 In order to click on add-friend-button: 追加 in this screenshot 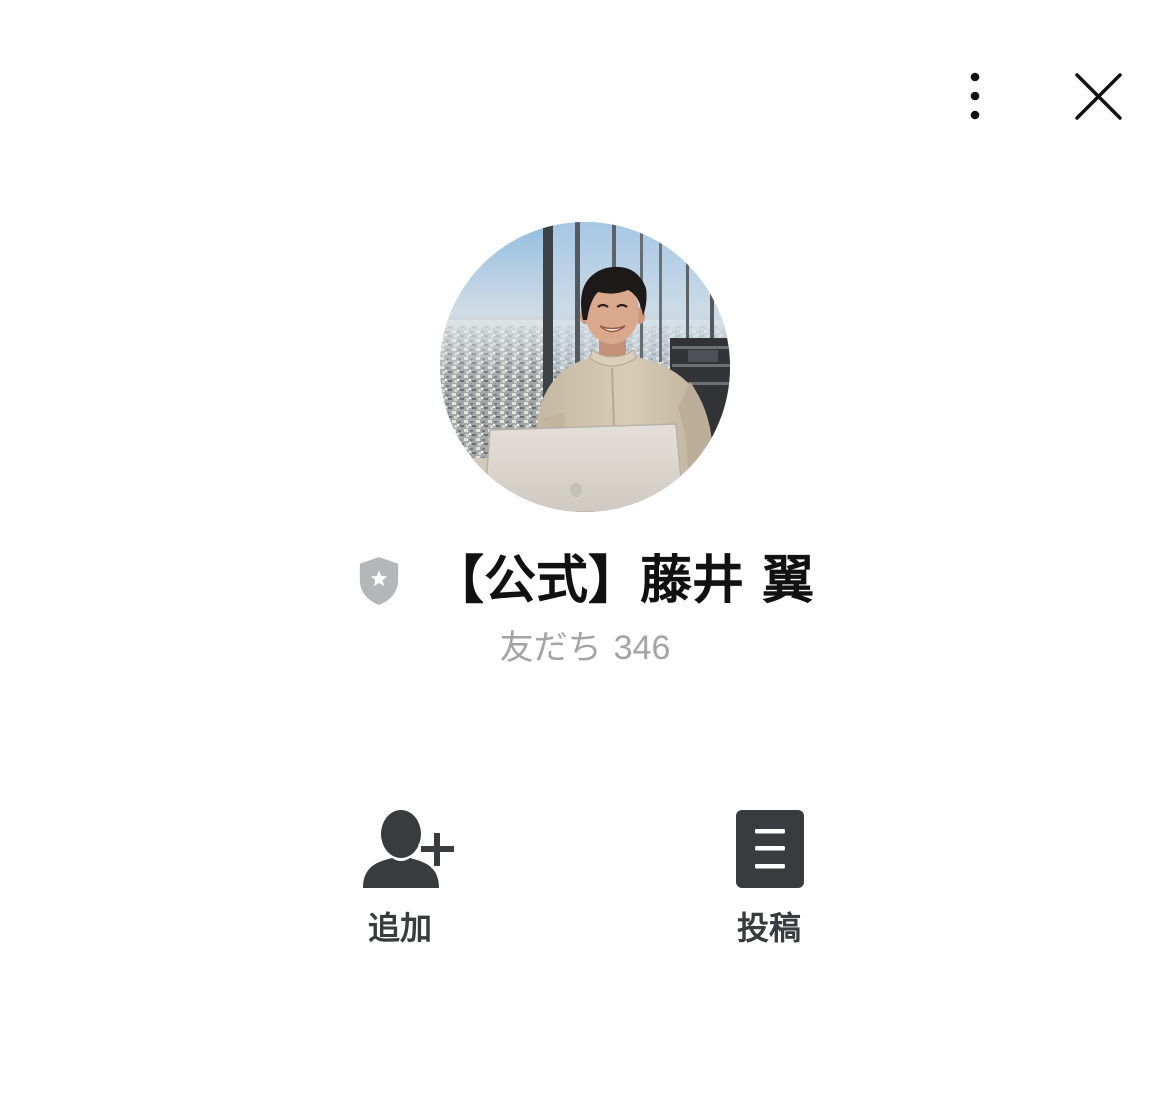, I will do `click(400, 877)`.